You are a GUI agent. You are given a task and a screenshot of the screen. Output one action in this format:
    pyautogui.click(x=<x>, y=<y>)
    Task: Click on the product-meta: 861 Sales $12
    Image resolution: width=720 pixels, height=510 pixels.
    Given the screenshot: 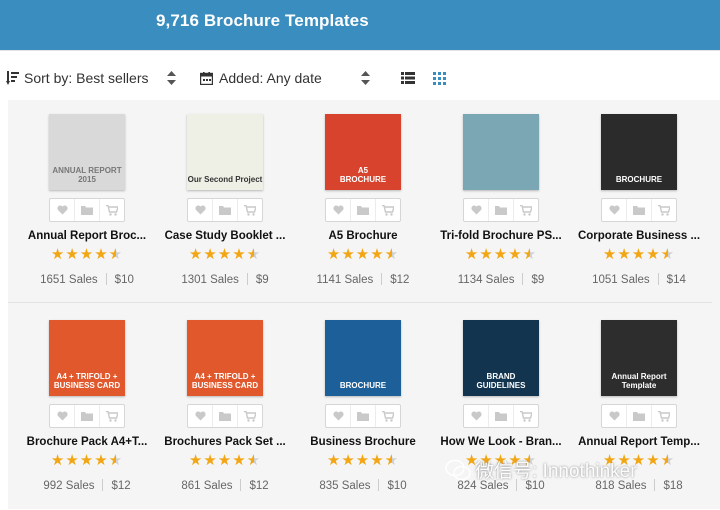 What is the action you would take?
    pyautogui.click(x=225, y=485)
    